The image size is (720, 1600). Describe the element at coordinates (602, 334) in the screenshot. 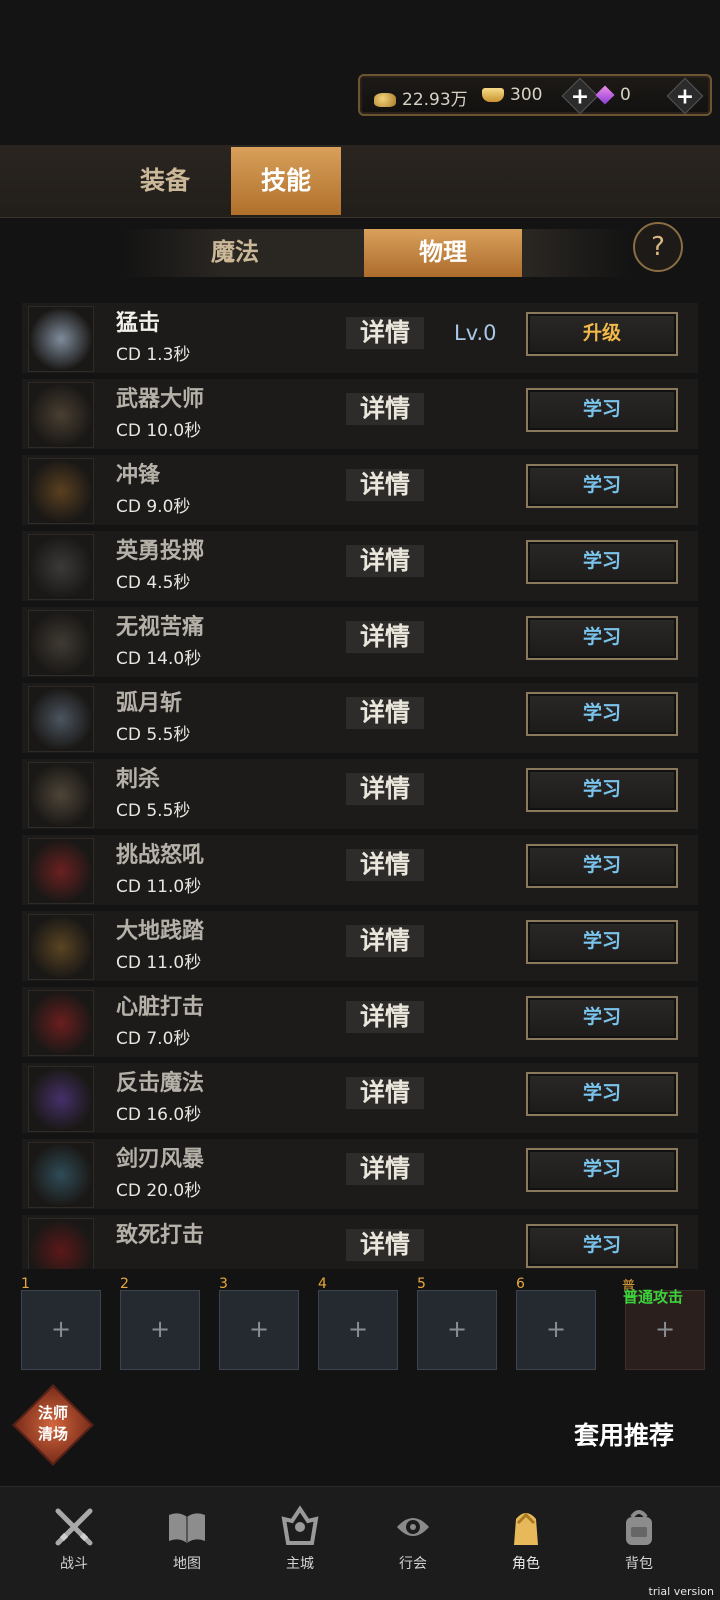

I see `upgrade-button: 升级` at that location.